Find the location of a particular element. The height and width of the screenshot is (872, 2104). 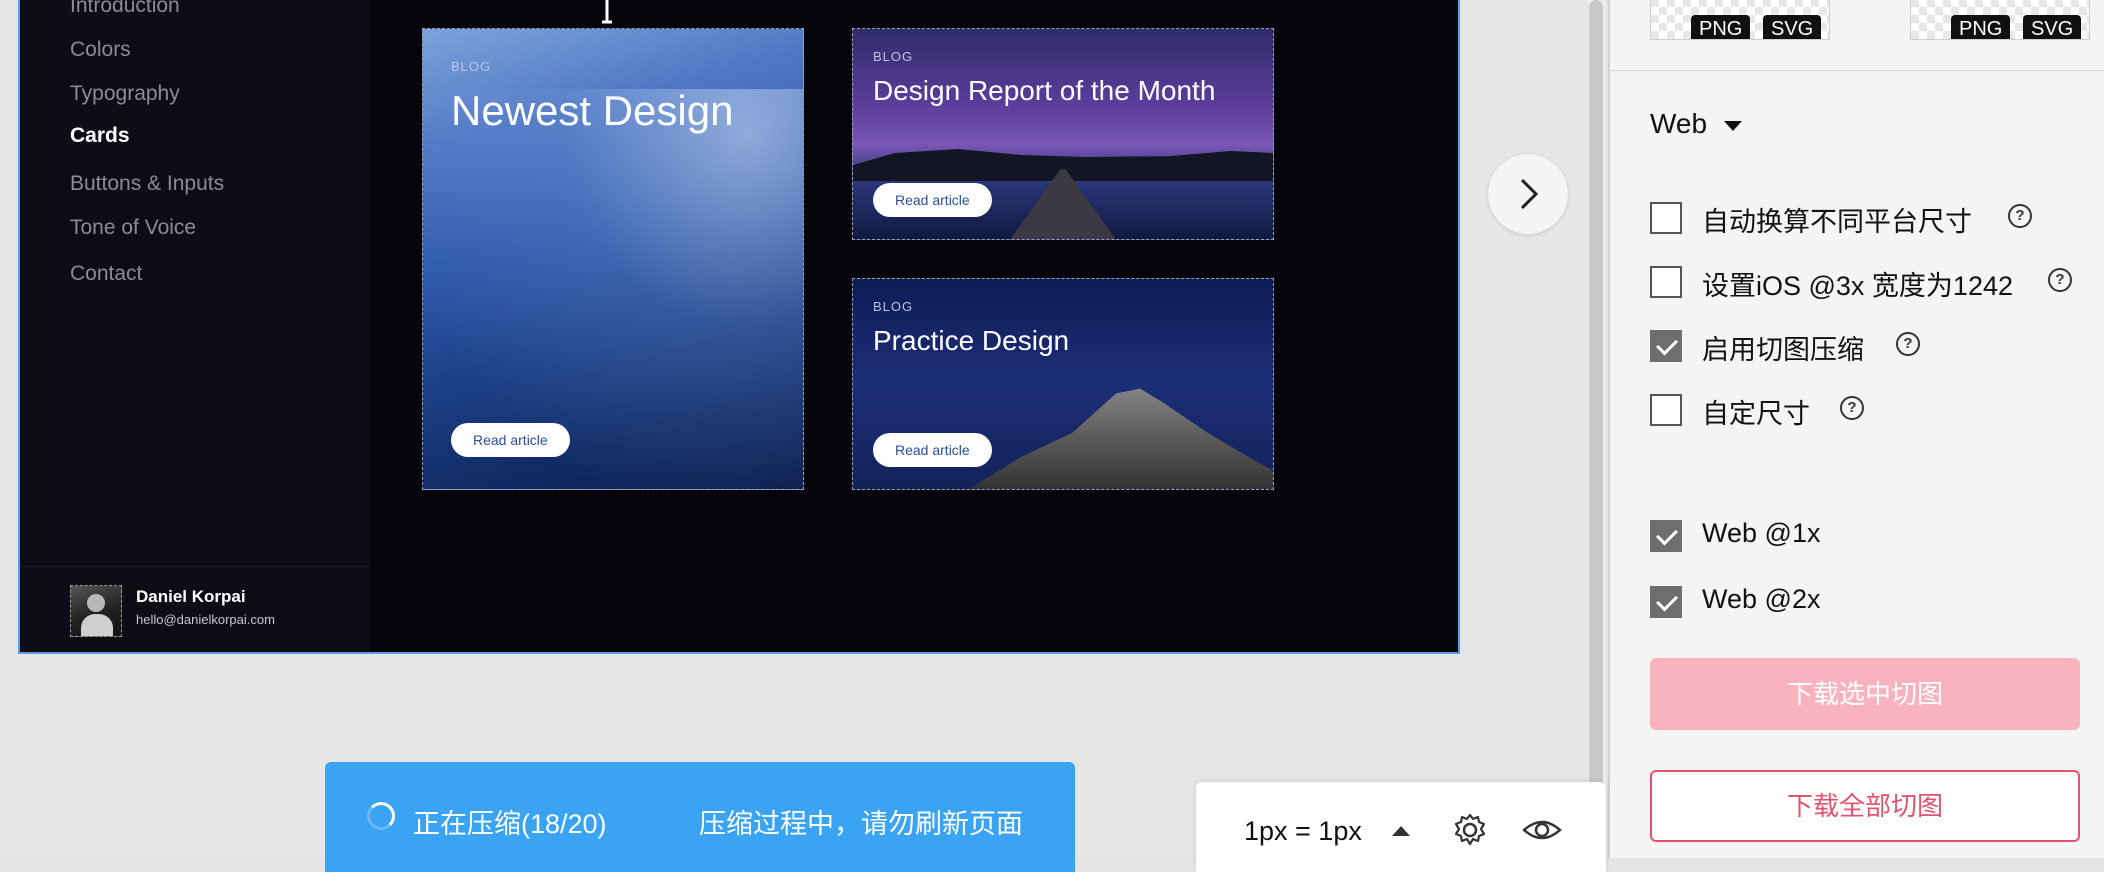

chevron-right-icon is located at coordinates (1529, 194).